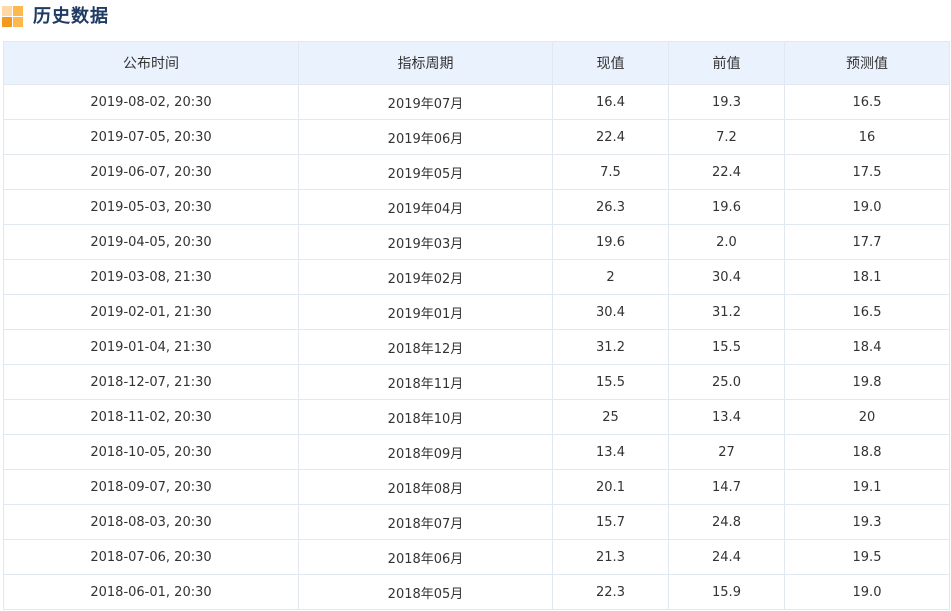  What do you see at coordinates (610, 63) in the screenshot?
I see `column-header-actual: 现值` at bounding box center [610, 63].